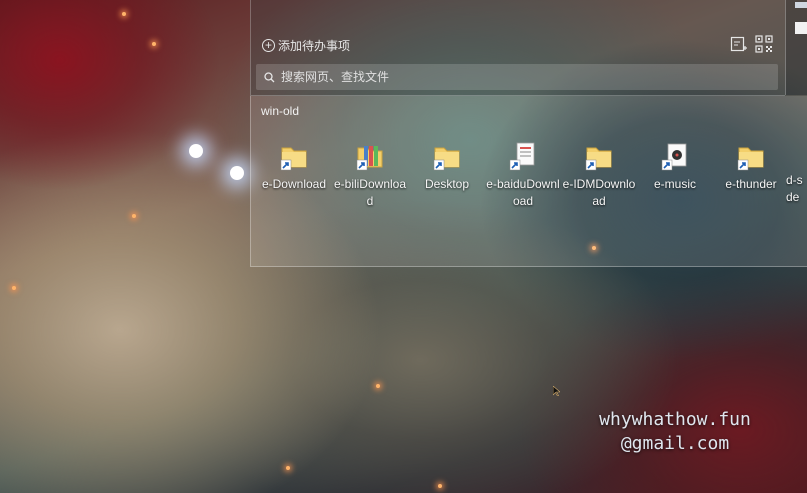  I want to click on folder-item-label: e-Download, so click(294, 184).